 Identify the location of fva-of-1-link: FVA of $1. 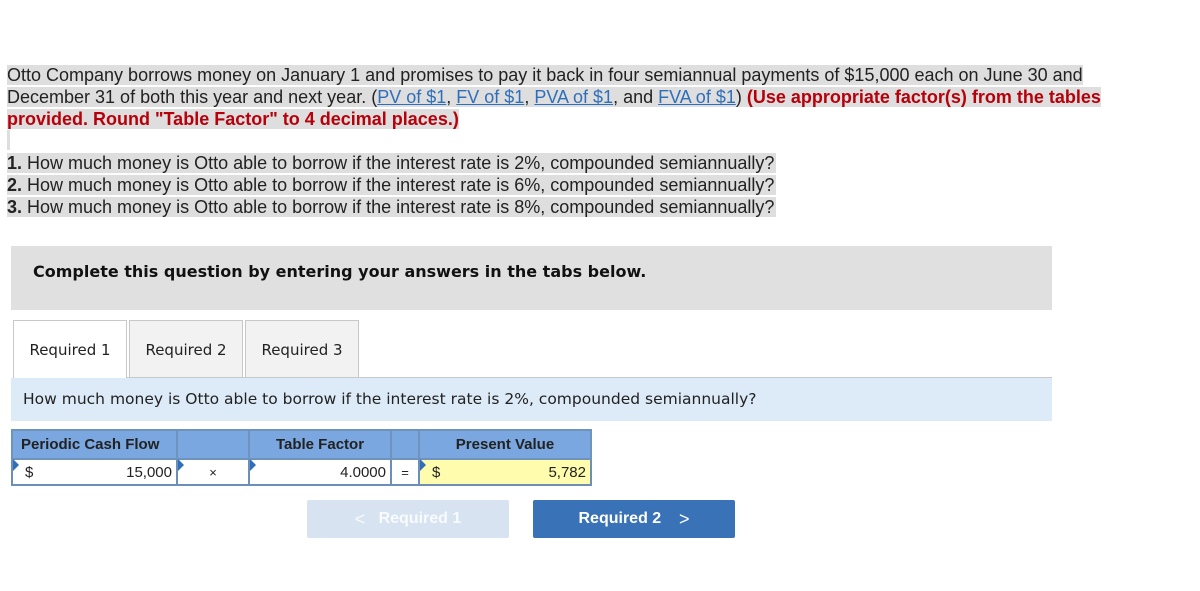
(697, 97).